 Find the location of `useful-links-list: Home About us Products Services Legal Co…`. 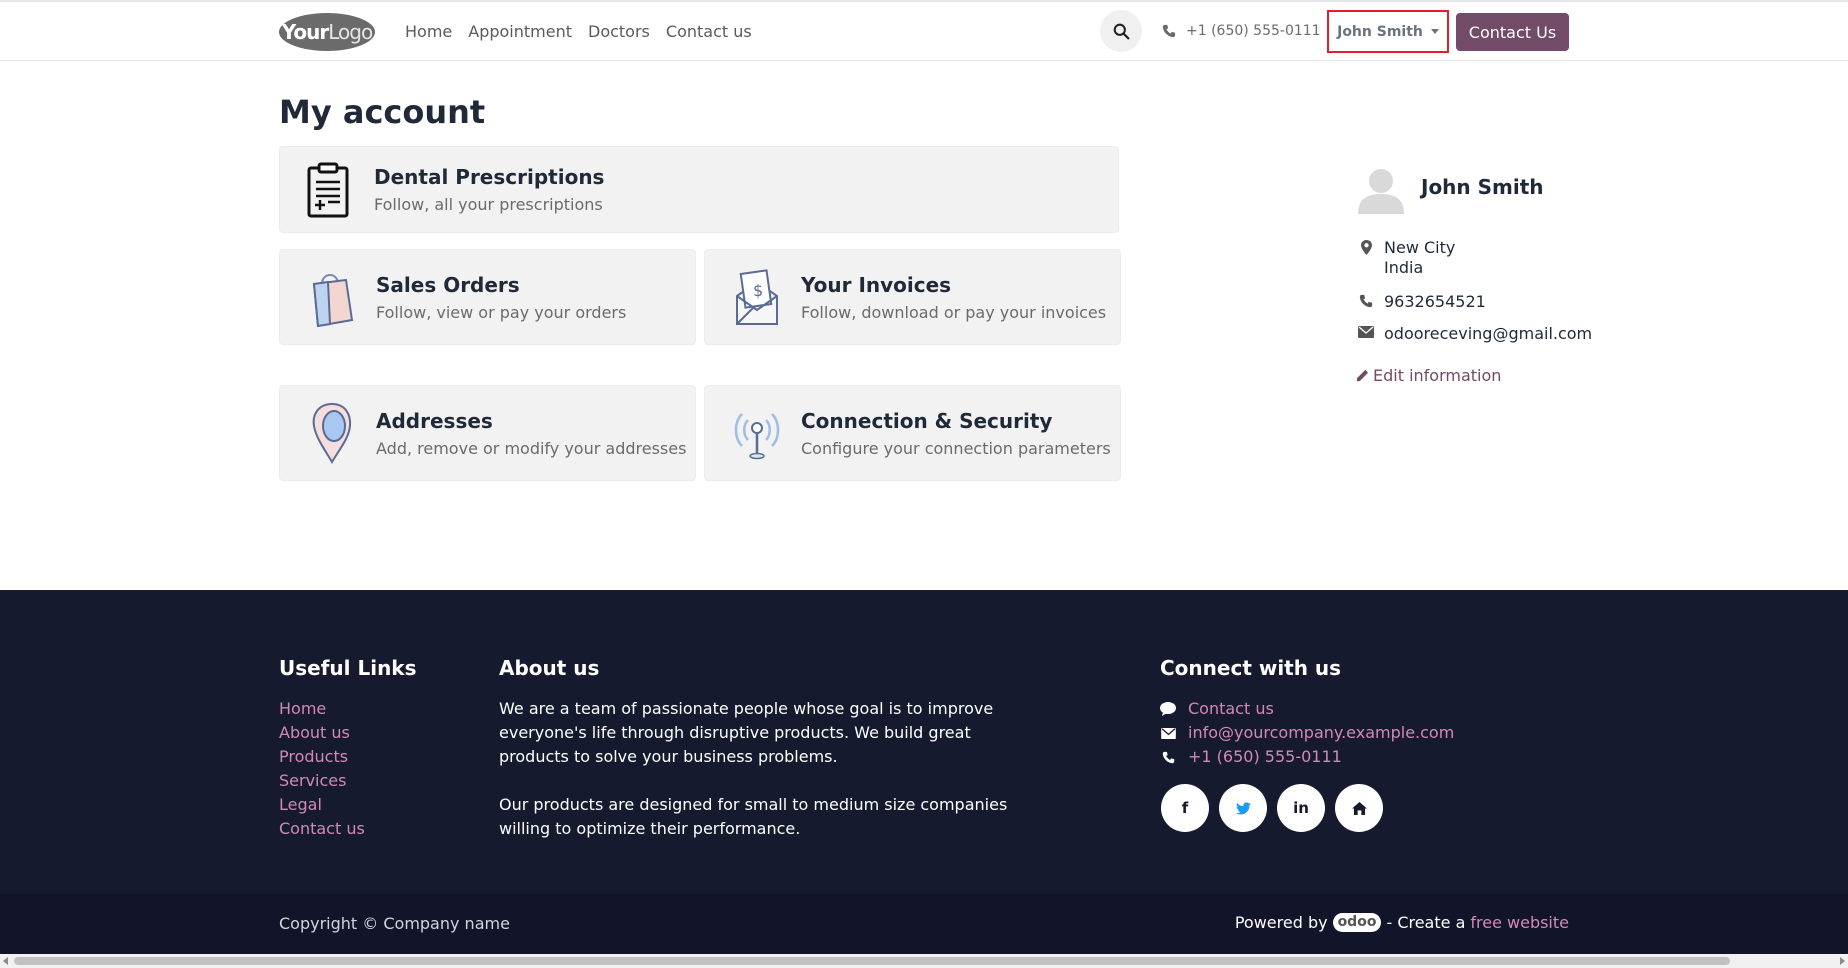

useful-links-list: Home About us Products Services Legal Co… is located at coordinates (322, 769).